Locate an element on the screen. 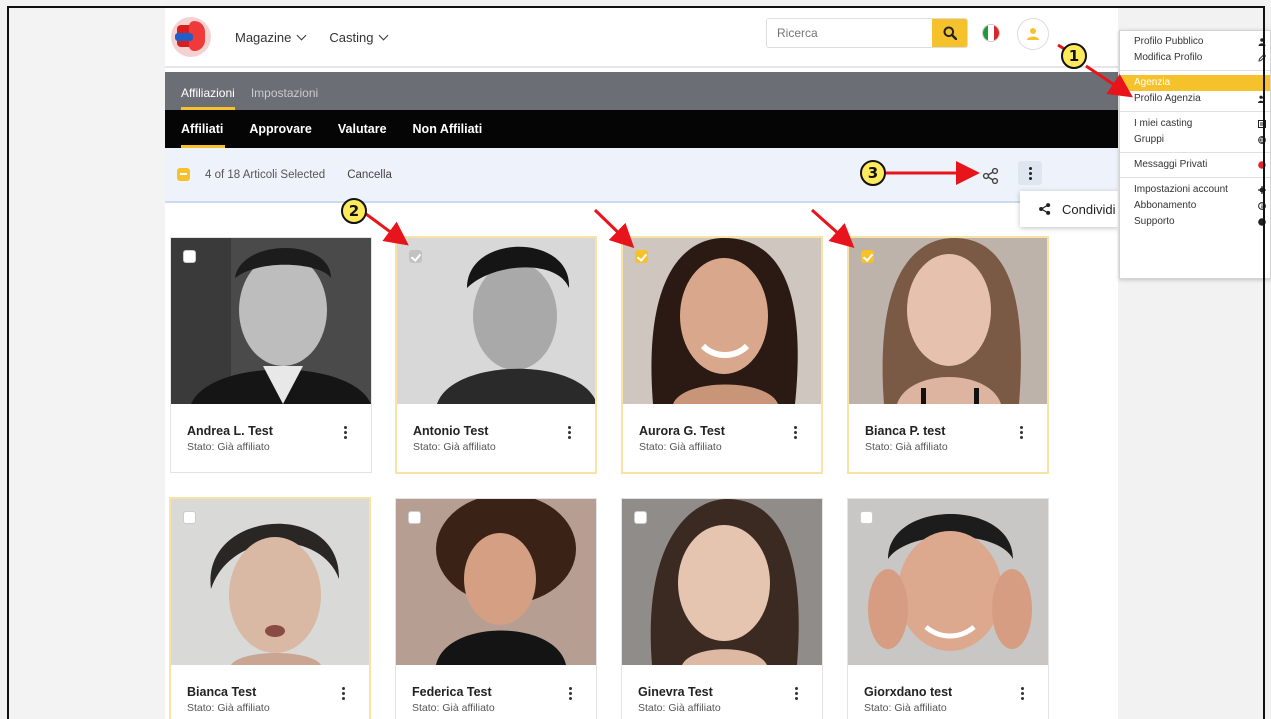  menu-item-profilo-pubblico: Profilo Pubblico is located at coordinates (1195, 42).